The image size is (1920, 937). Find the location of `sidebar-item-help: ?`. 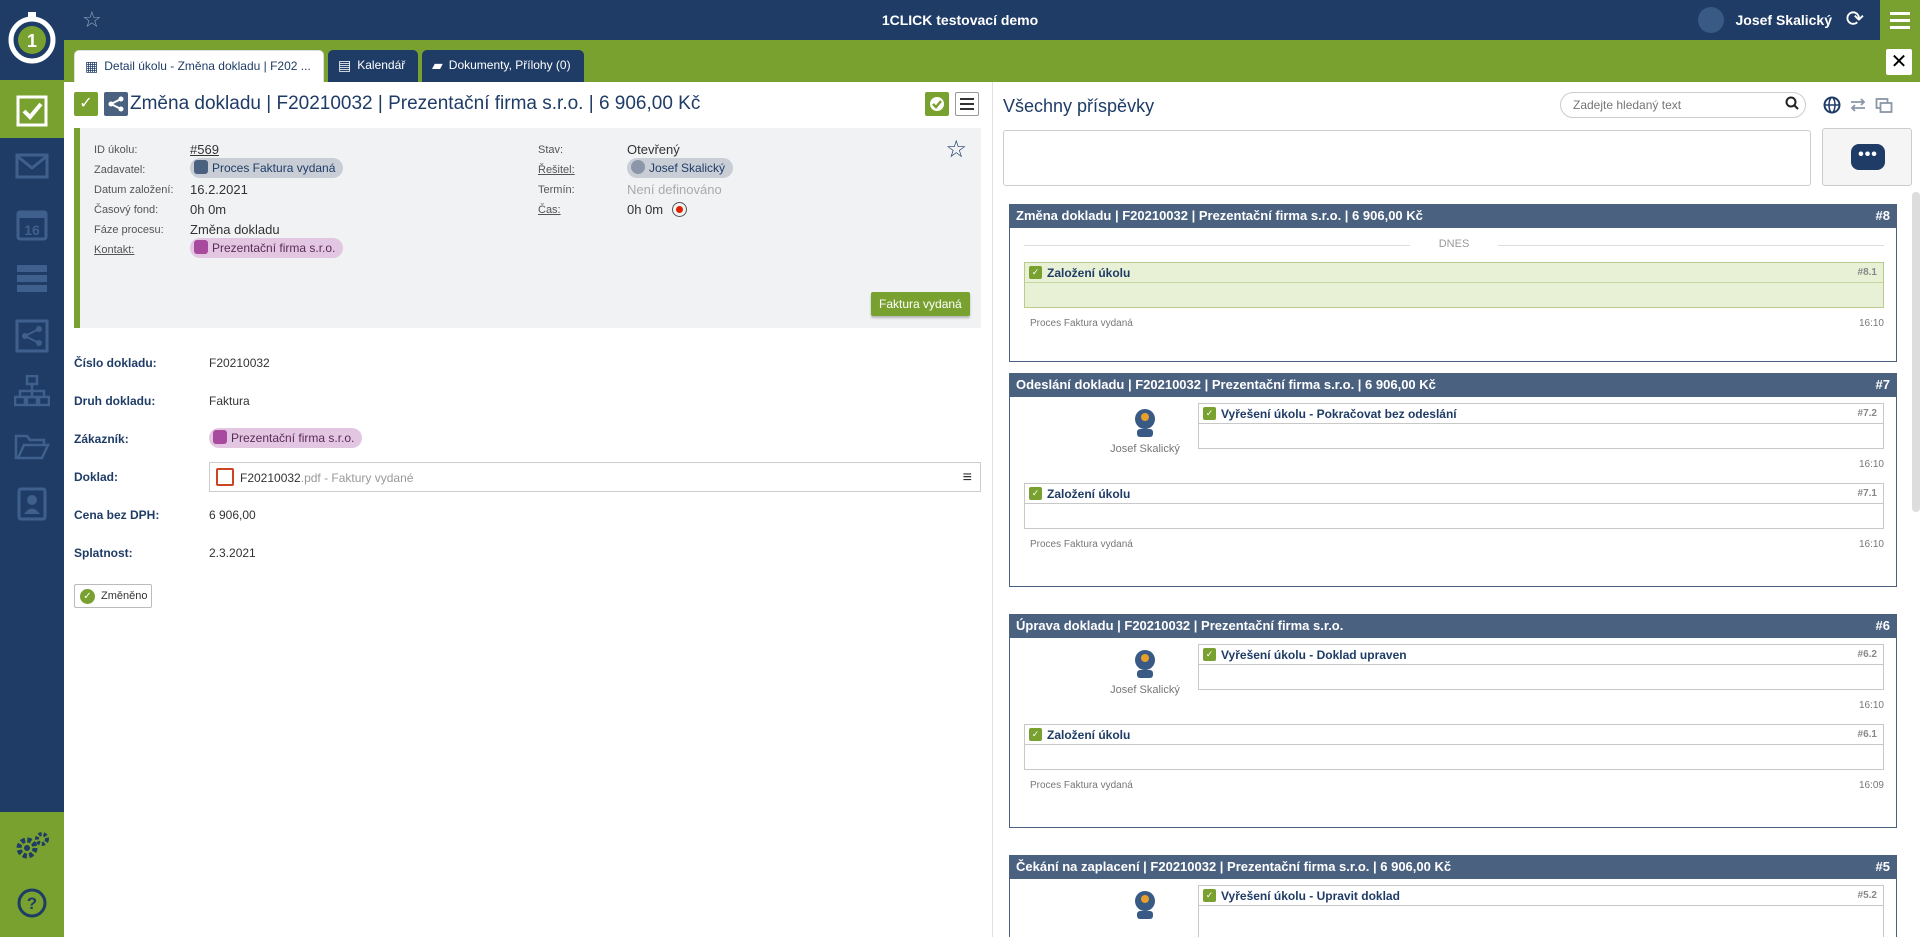

sidebar-item-help: ? is located at coordinates (32, 902).